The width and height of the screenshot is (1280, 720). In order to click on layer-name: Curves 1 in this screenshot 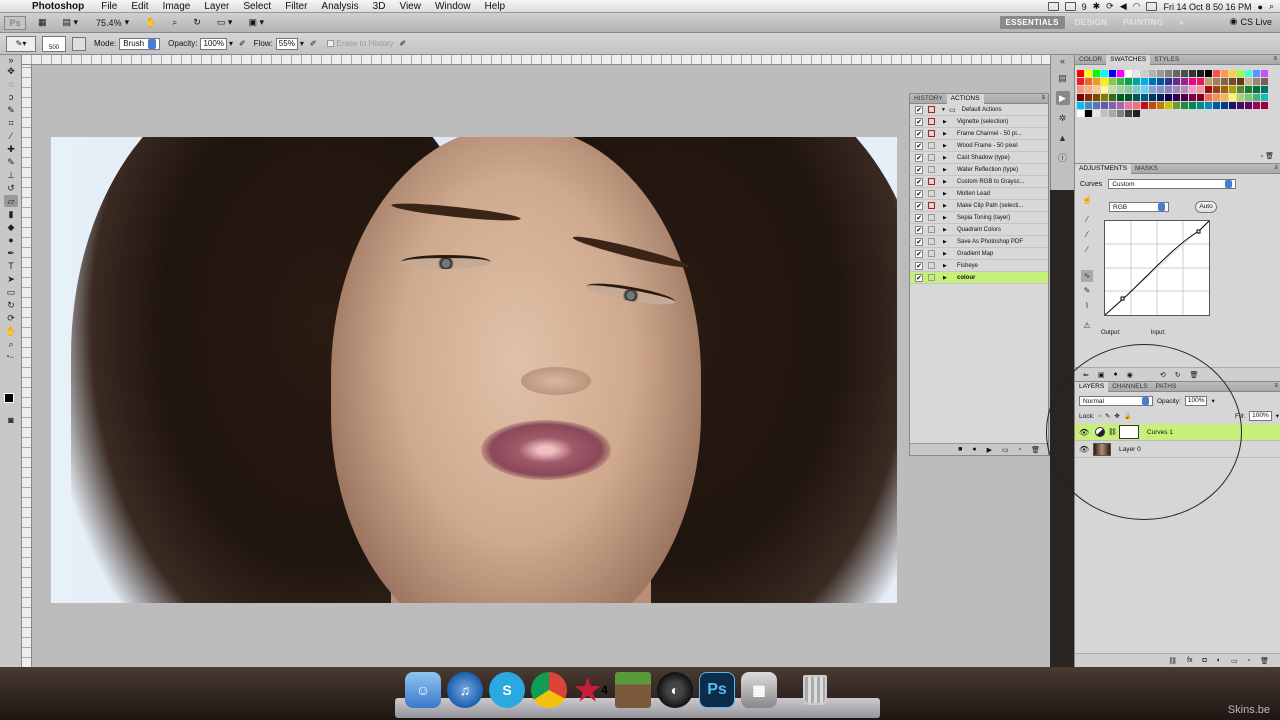, I will do `click(1160, 432)`.